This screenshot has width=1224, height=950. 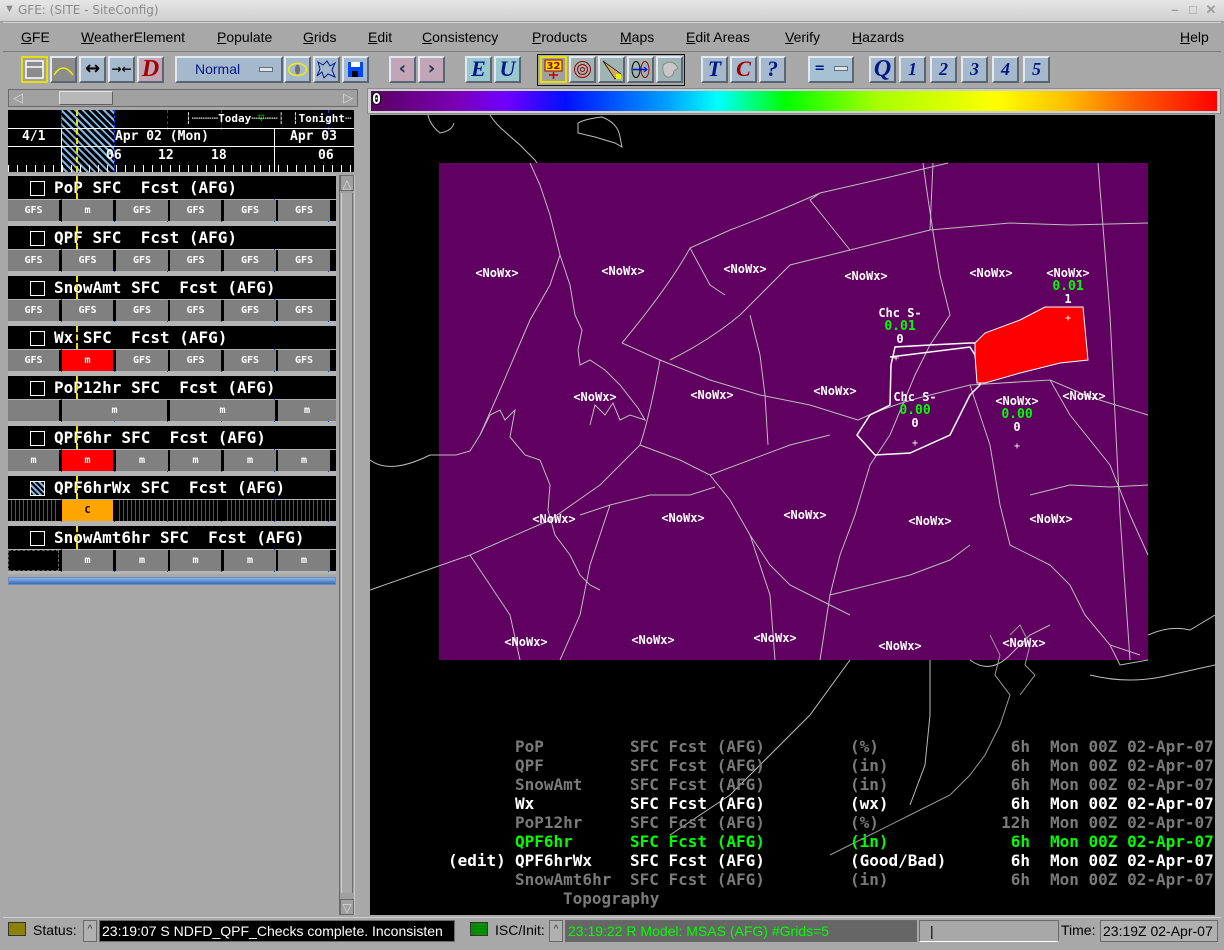 What do you see at coordinates (172, 187) in the screenshot?
I see `grid-element-header: PoP SFC Fcst (AFG)` at bounding box center [172, 187].